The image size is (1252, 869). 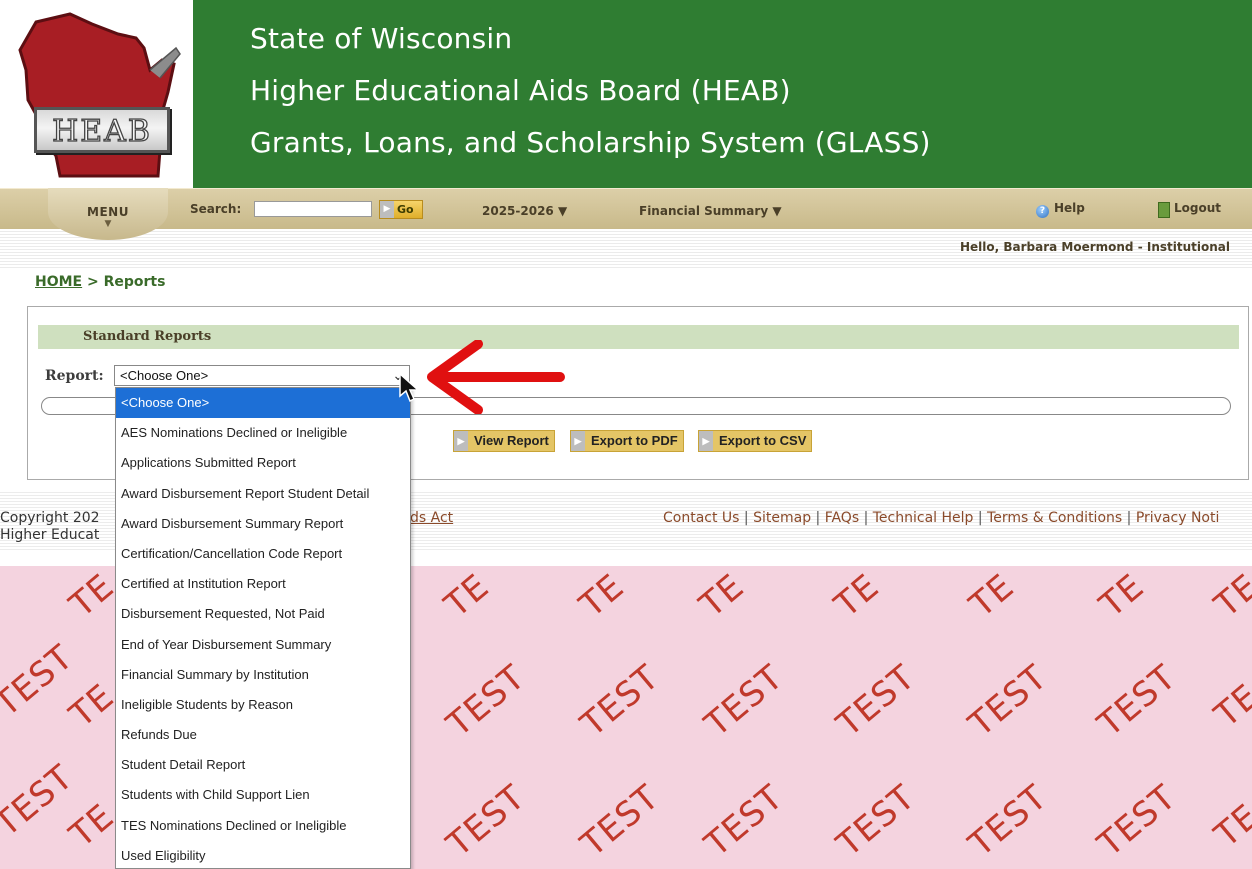 What do you see at coordinates (638, 337) in the screenshot?
I see `standard-reports-header: Standard Reports` at bounding box center [638, 337].